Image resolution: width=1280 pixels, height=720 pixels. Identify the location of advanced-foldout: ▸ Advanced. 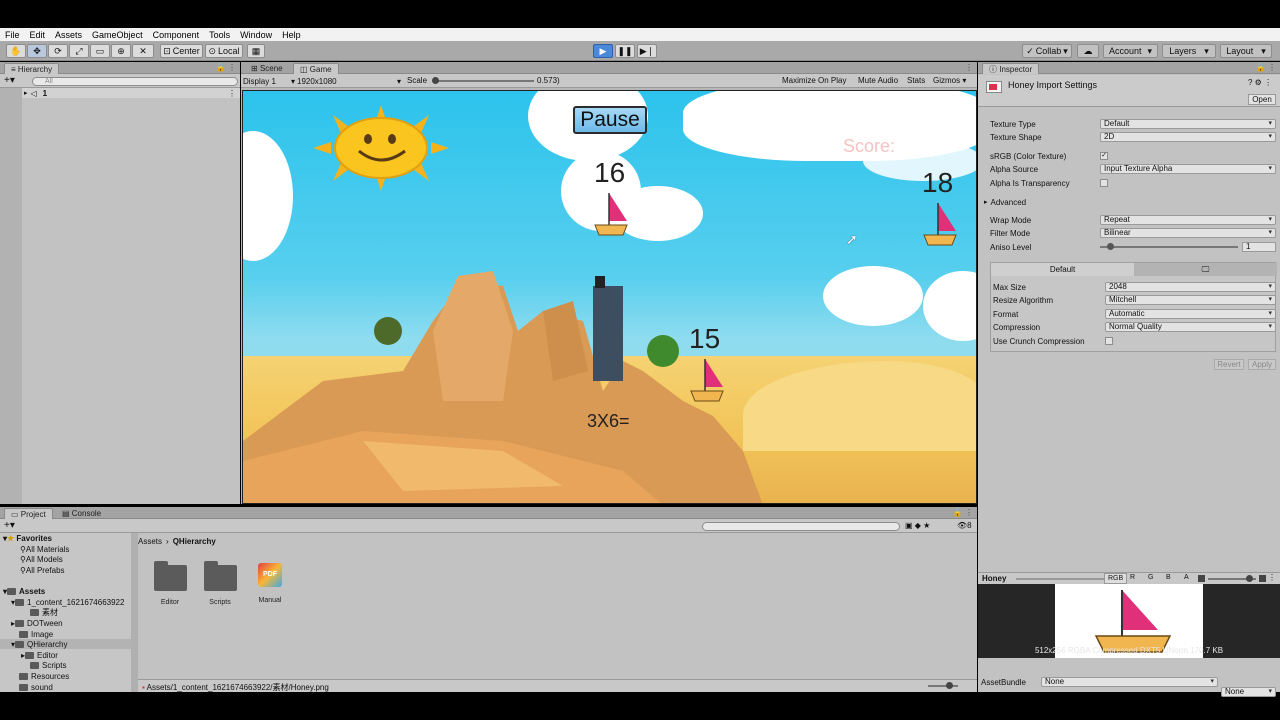
(1130, 202).